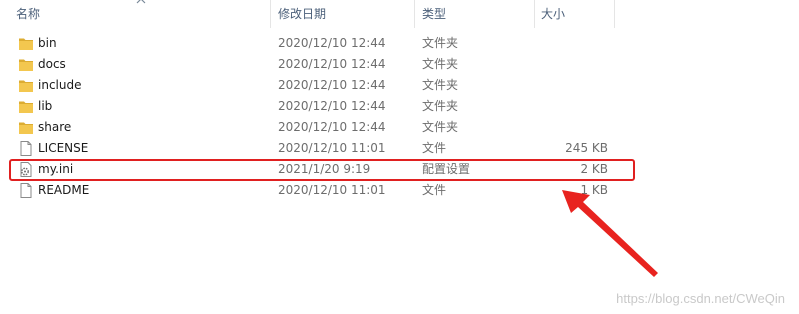 The height and width of the screenshot is (314, 799). What do you see at coordinates (700, 298) in the screenshot?
I see `watermark: https://blog.csdn.net/CWeQin` at bounding box center [700, 298].